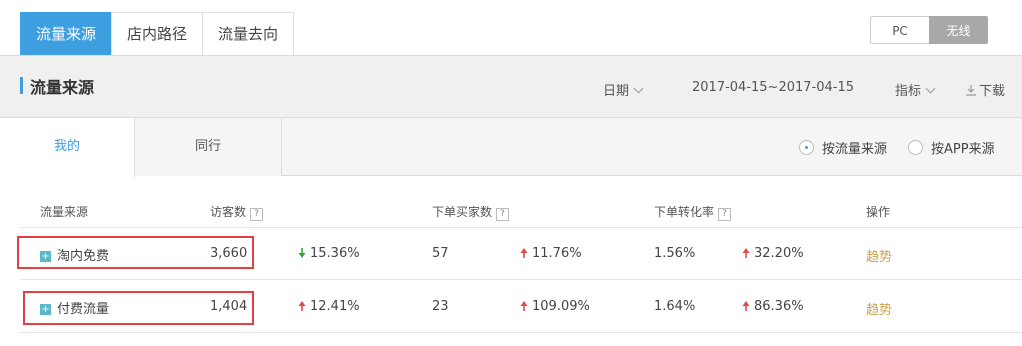 This screenshot has height=346, width=1022. Describe the element at coordinates (616, 91) in the screenshot. I see `date-label: 日期` at that location.